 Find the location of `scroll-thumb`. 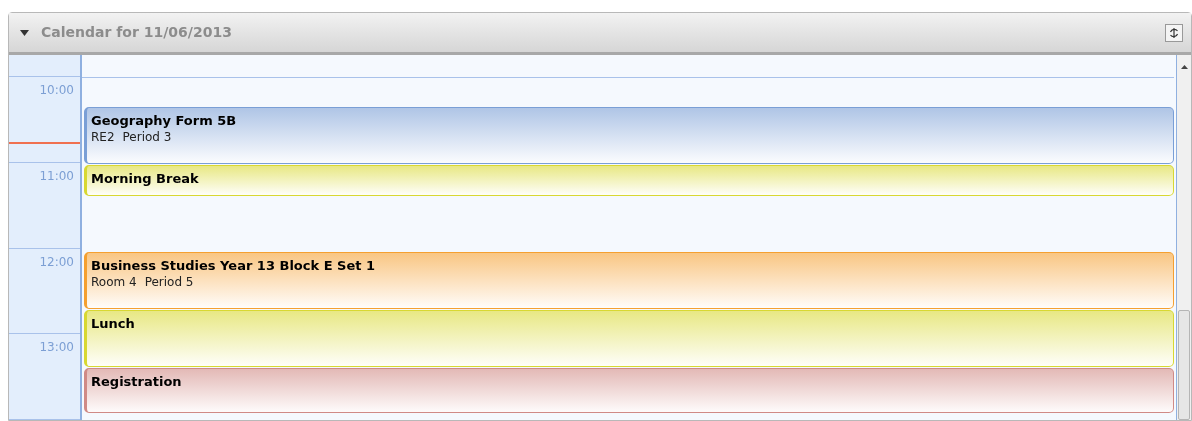

scroll-thumb is located at coordinates (1184, 365).